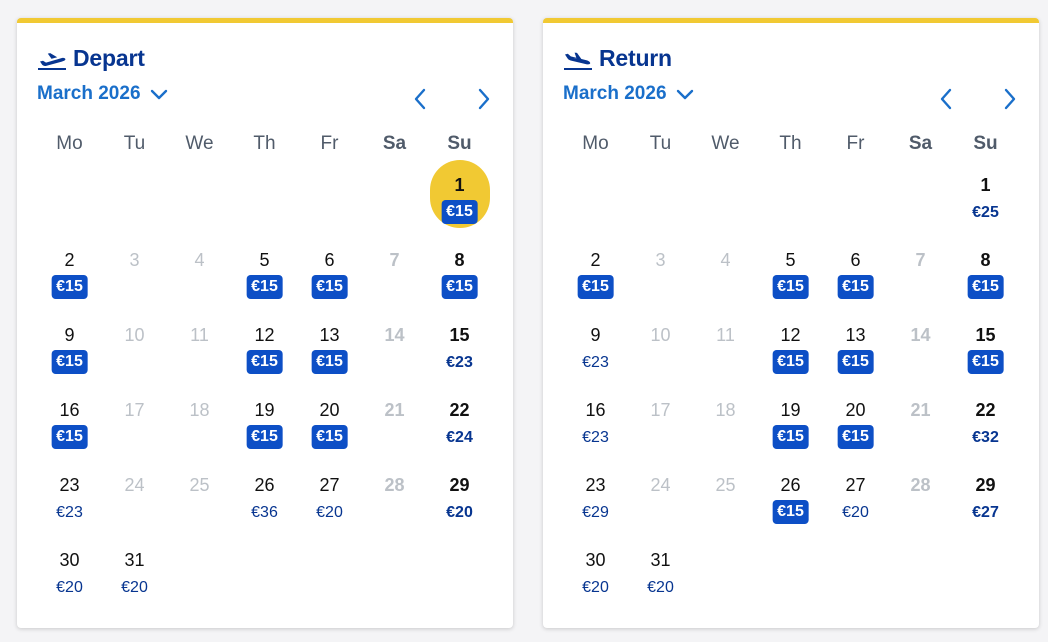  Describe the element at coordinates (629, 94) in the screenshot. I see `return-month-selector: March 2026` at that location.